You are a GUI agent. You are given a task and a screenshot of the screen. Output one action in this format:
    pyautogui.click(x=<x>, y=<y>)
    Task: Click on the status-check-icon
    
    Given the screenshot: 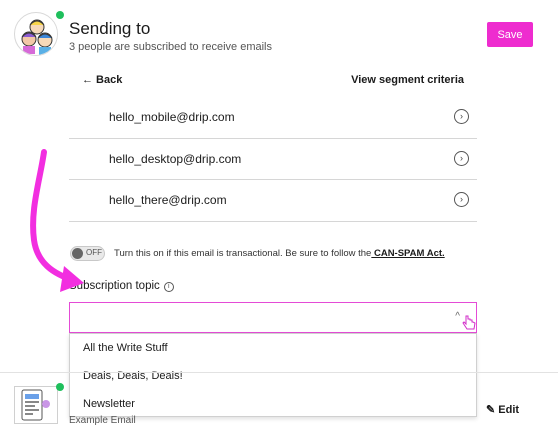 What is the action you would take?
    pyautogui.click(x=60, y=15)
    